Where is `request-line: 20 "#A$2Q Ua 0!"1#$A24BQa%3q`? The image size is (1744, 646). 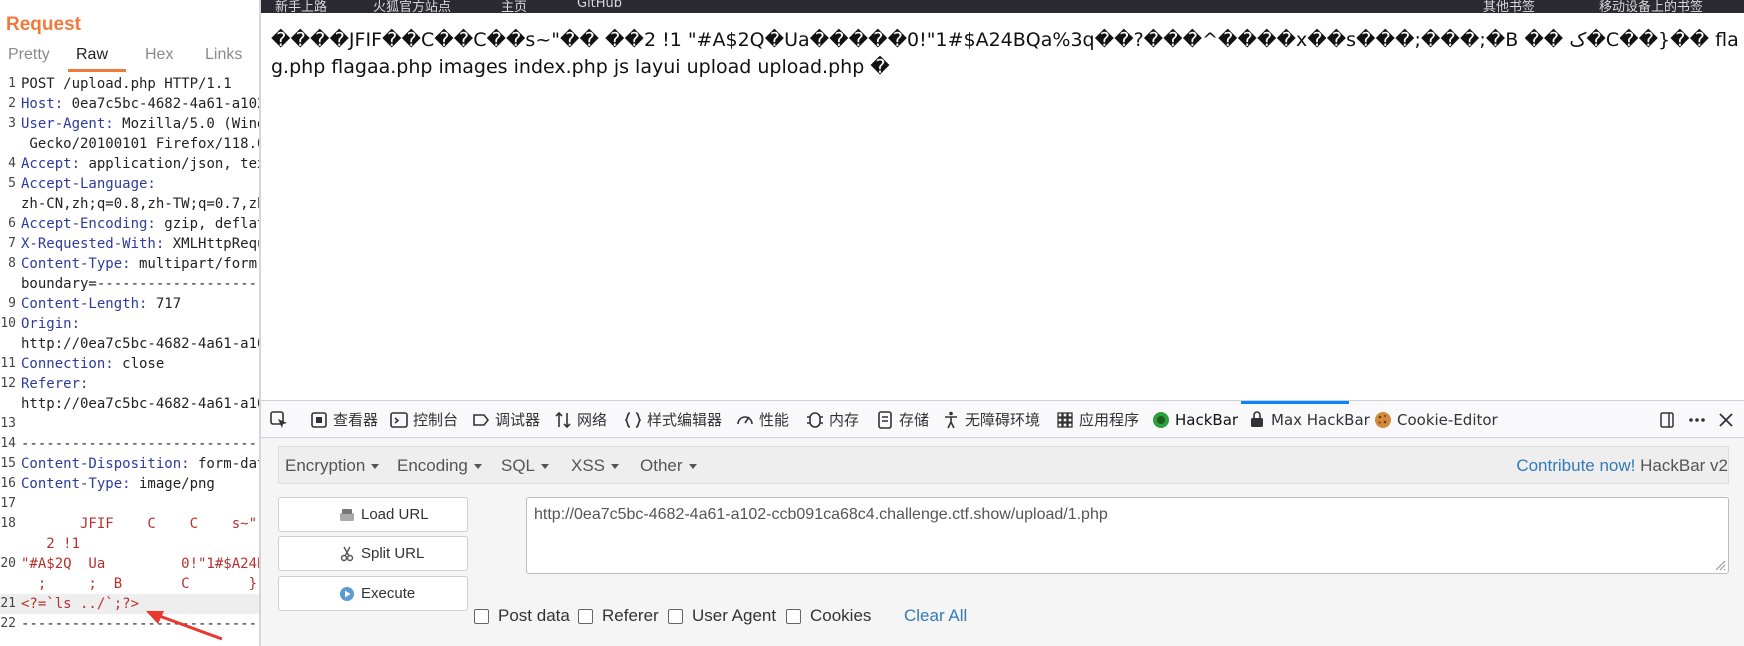
request-line: 20 "#A$2Q Ua 0!"1#$A24BQa%3q is located at coordinates (130, 564).